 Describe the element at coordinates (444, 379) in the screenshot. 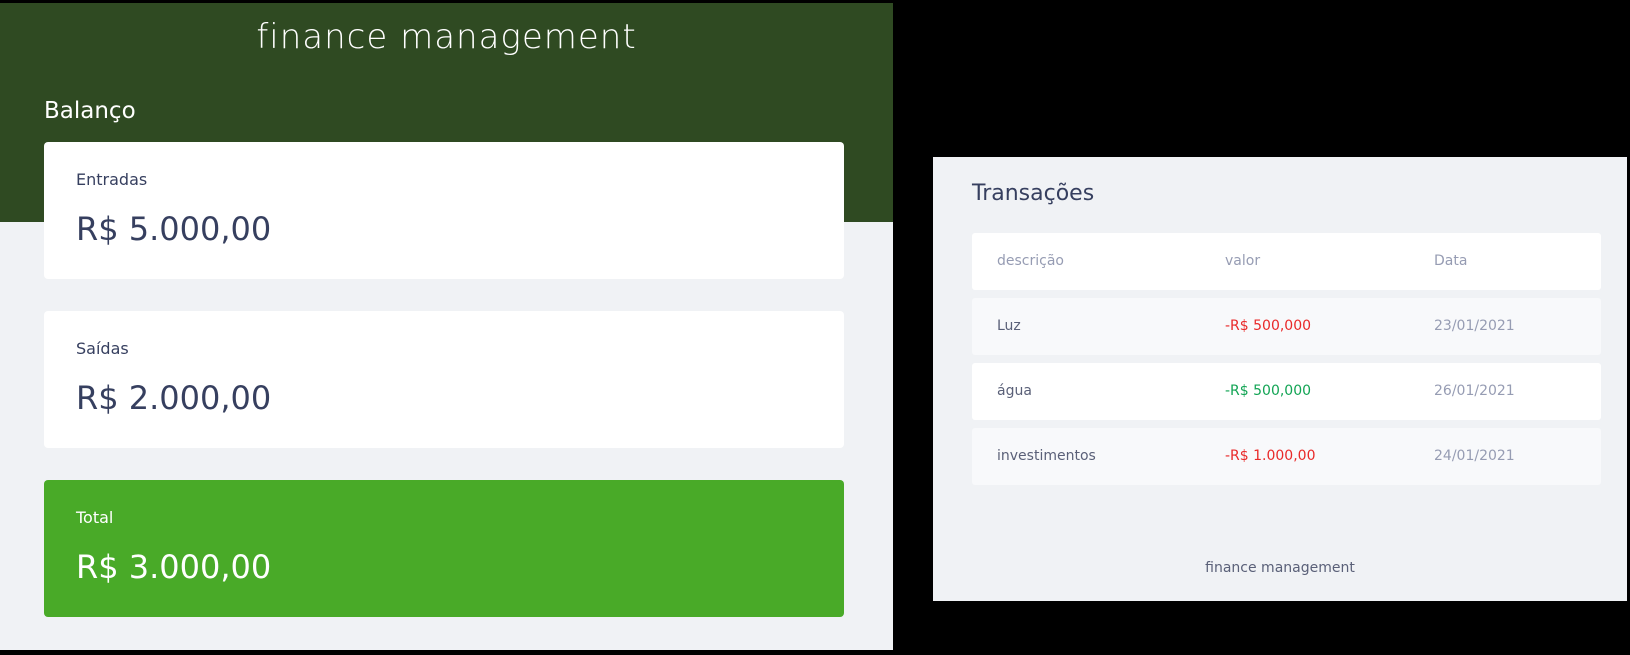

I see `expense-card: Saídas R$ 2.000,00` at that location.